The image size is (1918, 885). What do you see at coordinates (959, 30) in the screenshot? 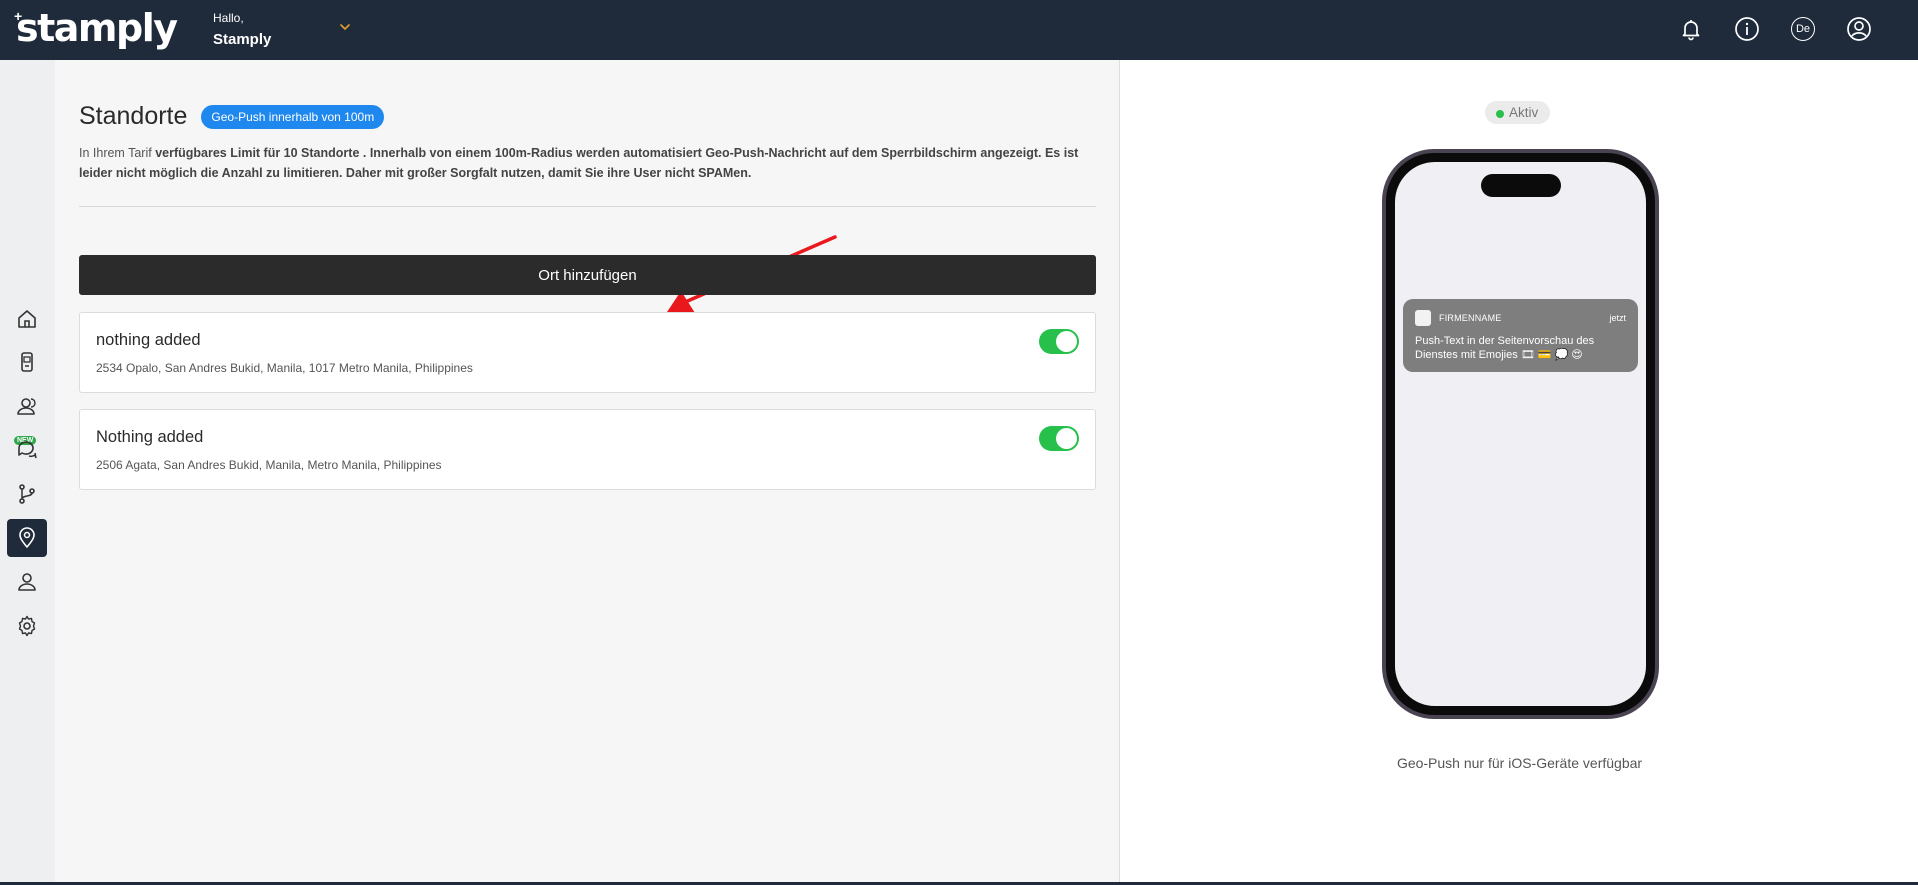
I see `top-bar: + stamply Hallo, Stamply De` at bounding box center [959, 30].